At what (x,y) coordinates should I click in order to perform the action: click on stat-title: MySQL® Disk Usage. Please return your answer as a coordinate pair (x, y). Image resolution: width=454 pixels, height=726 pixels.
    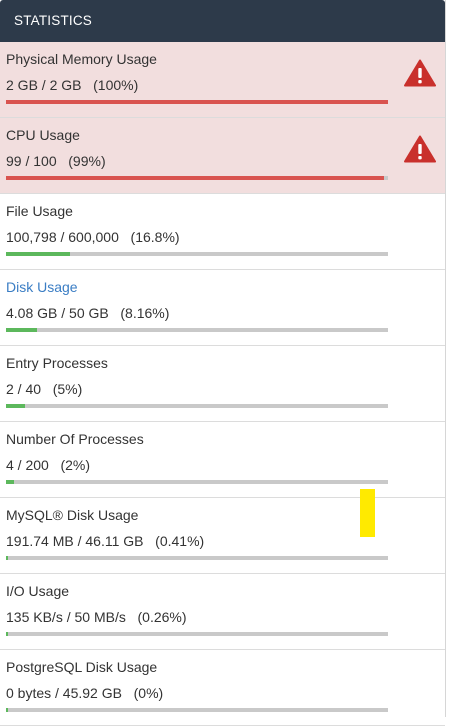
    Looking at the image, I should click on (72, 515).